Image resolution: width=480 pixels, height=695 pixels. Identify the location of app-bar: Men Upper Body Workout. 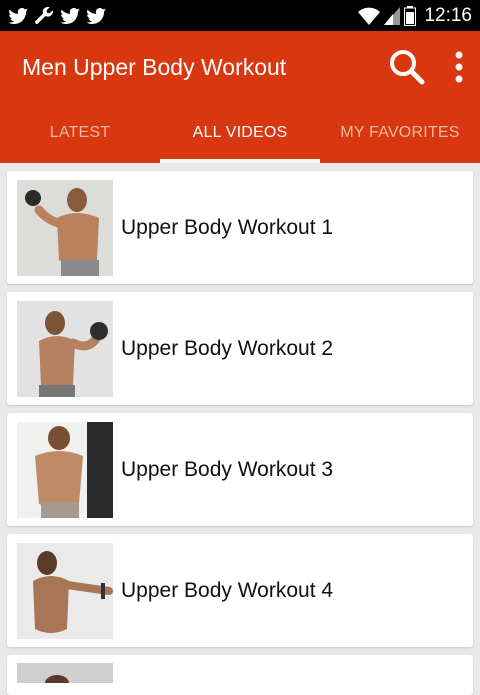
(240, 67).